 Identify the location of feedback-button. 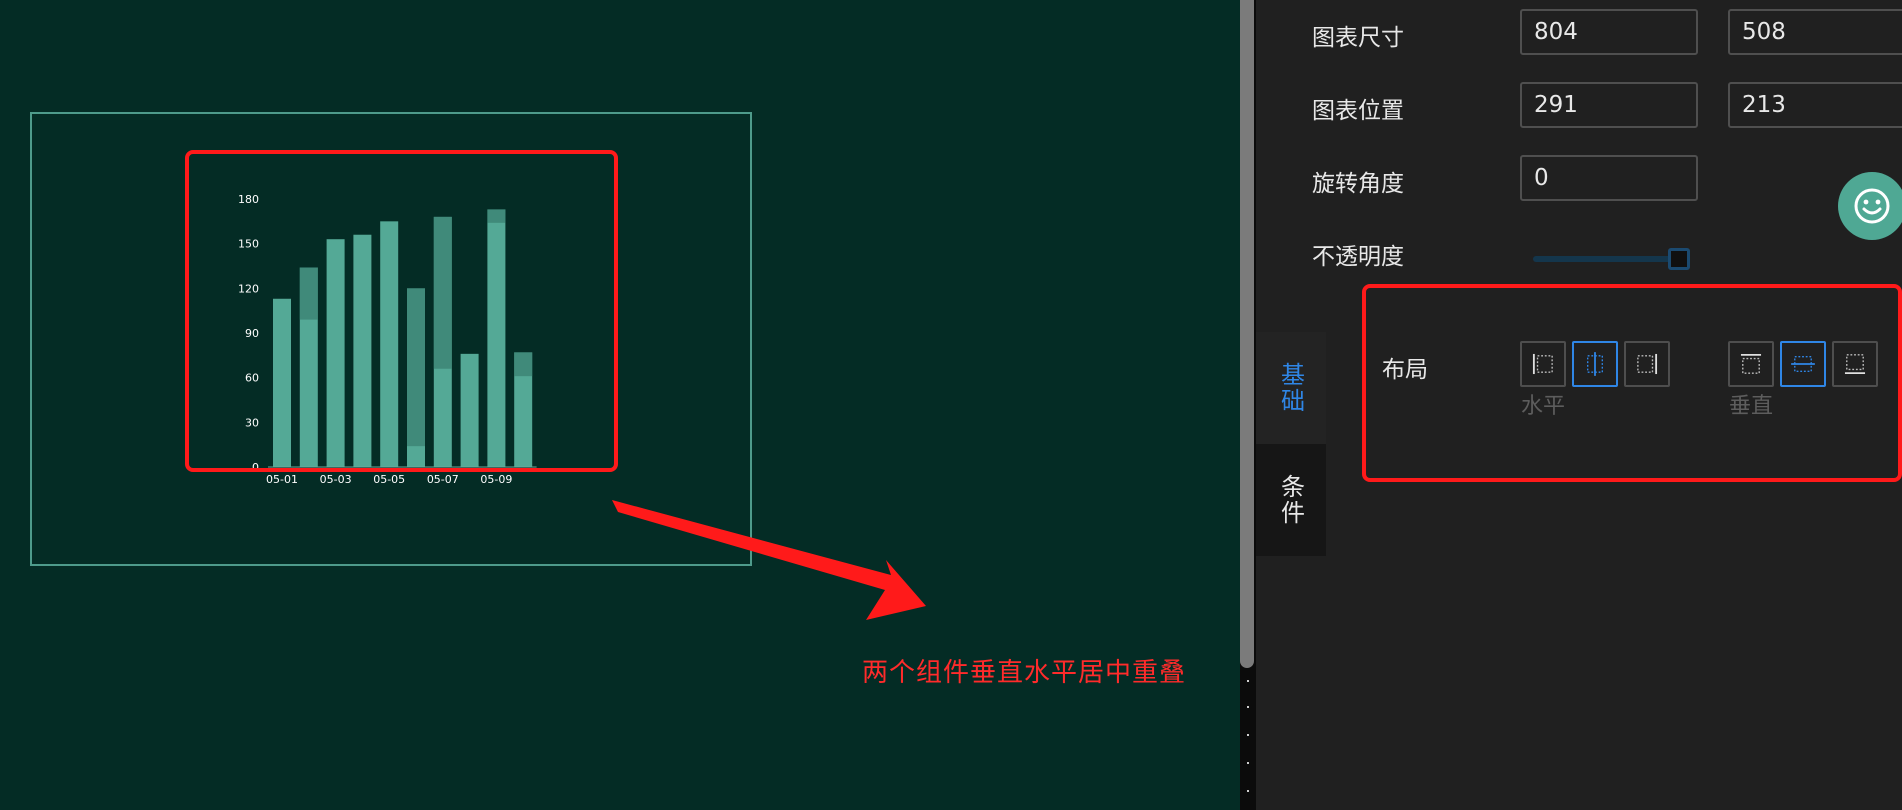
(1870, 206).